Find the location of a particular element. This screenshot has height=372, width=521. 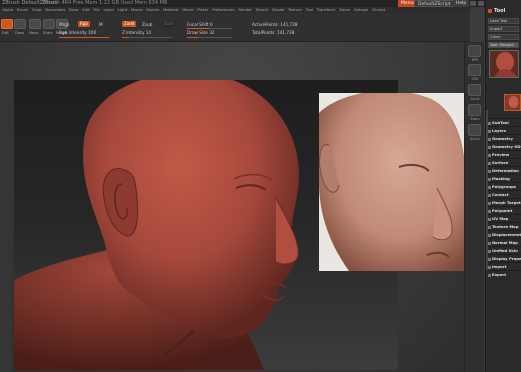

subpalette-preview: Preview is located at coordinates (504, 154).